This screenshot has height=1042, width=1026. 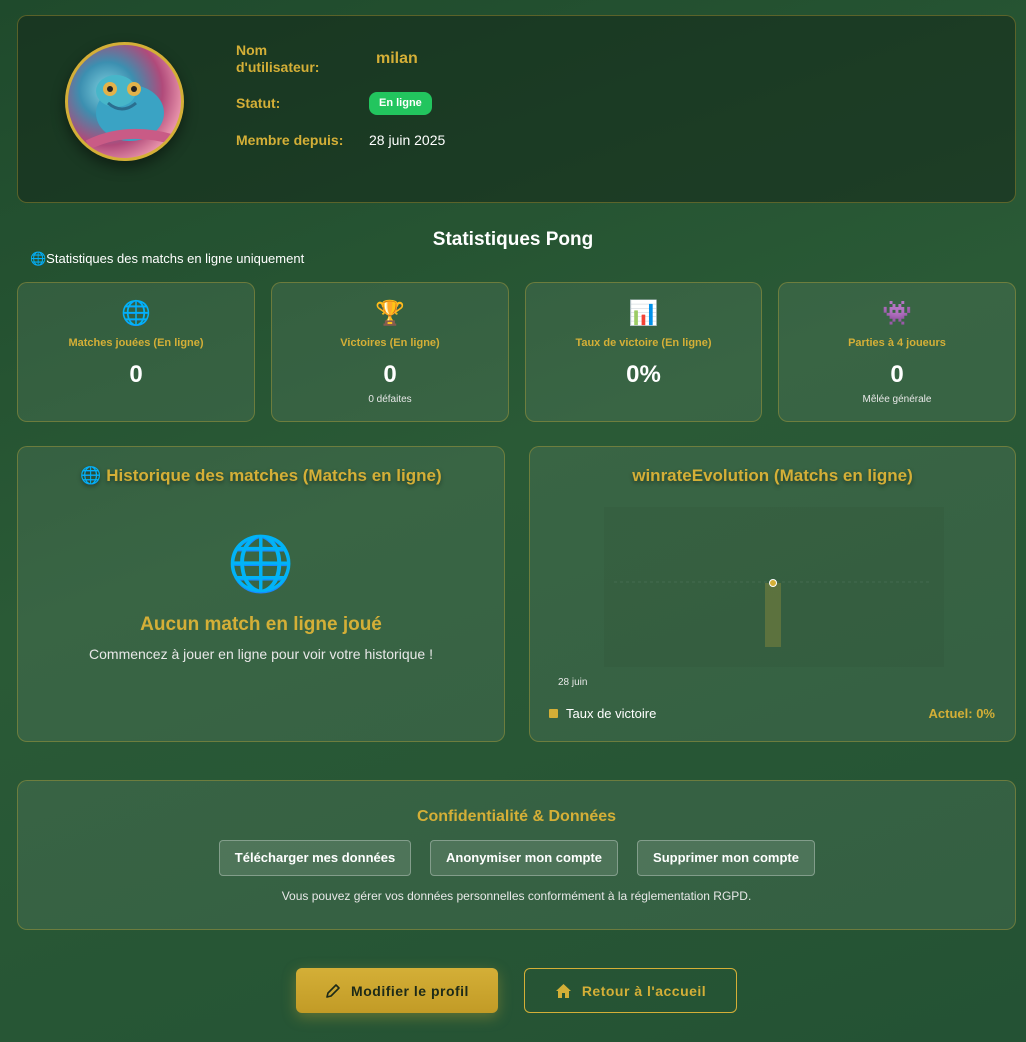 What do you see at coordinates (290, 140) in the screenshot?
I see `member-since-label: Membre depuis:` at bounding box center [290, 140].